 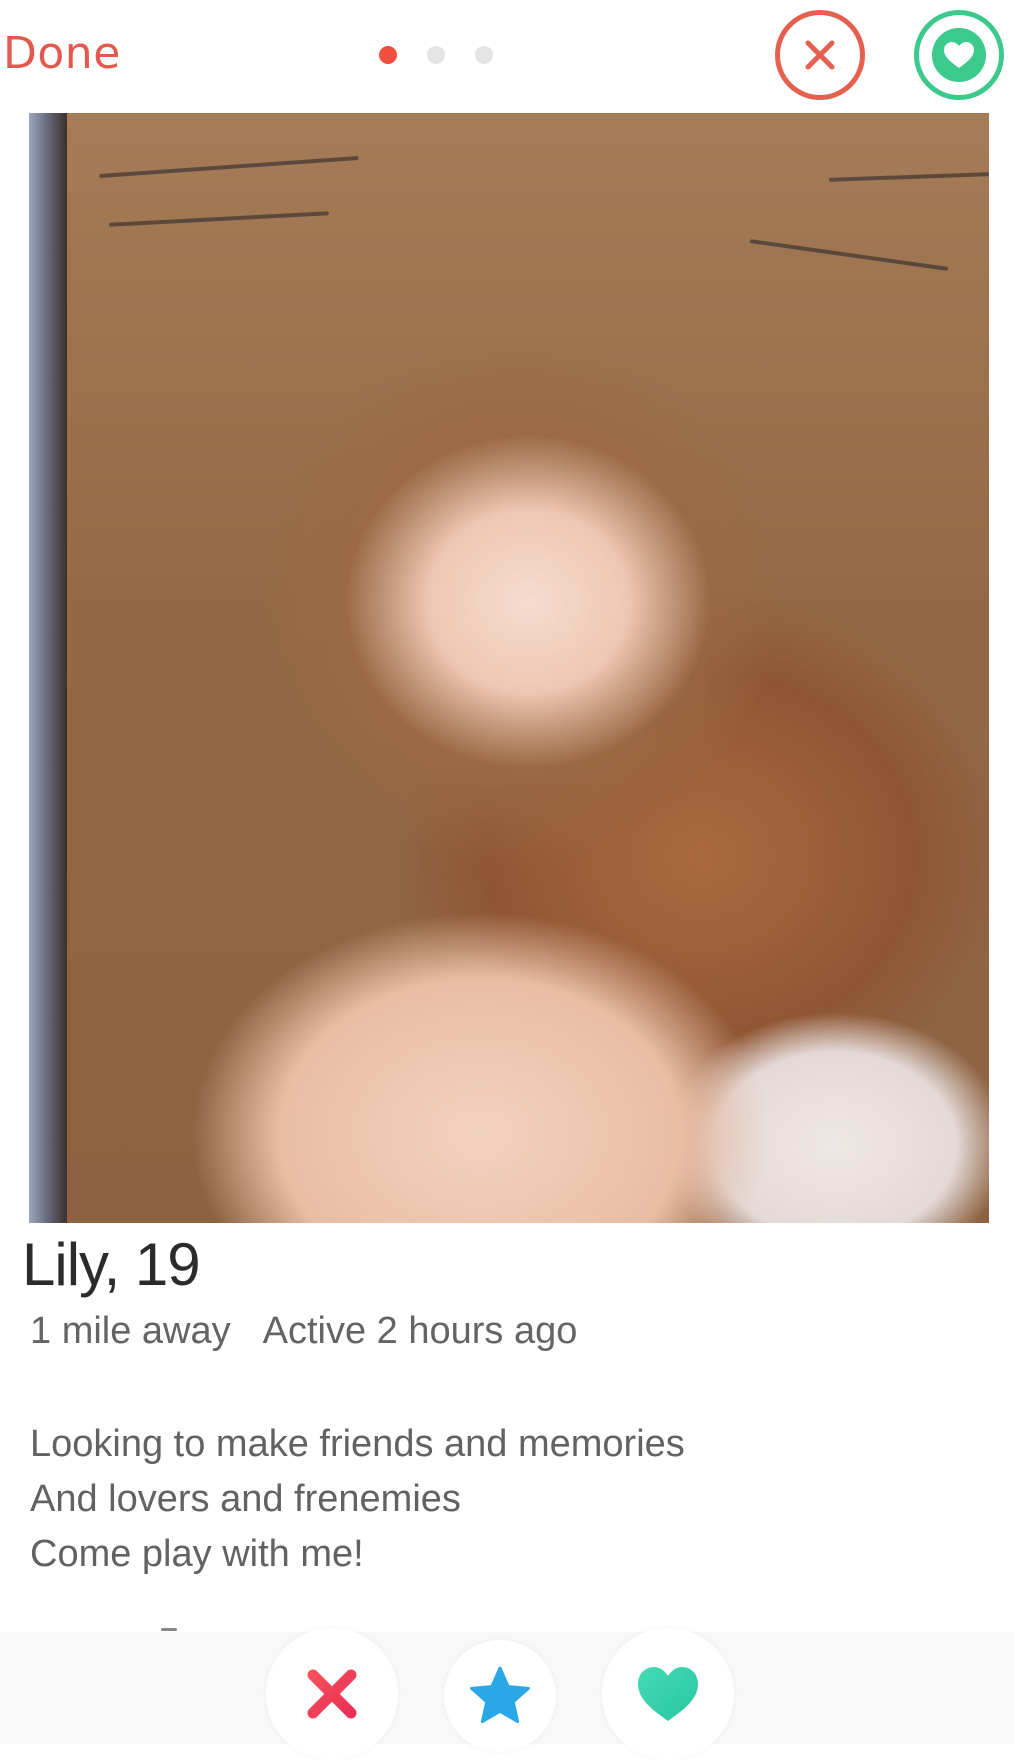 I want to click on x-icon, so click(x=332, y=1694).